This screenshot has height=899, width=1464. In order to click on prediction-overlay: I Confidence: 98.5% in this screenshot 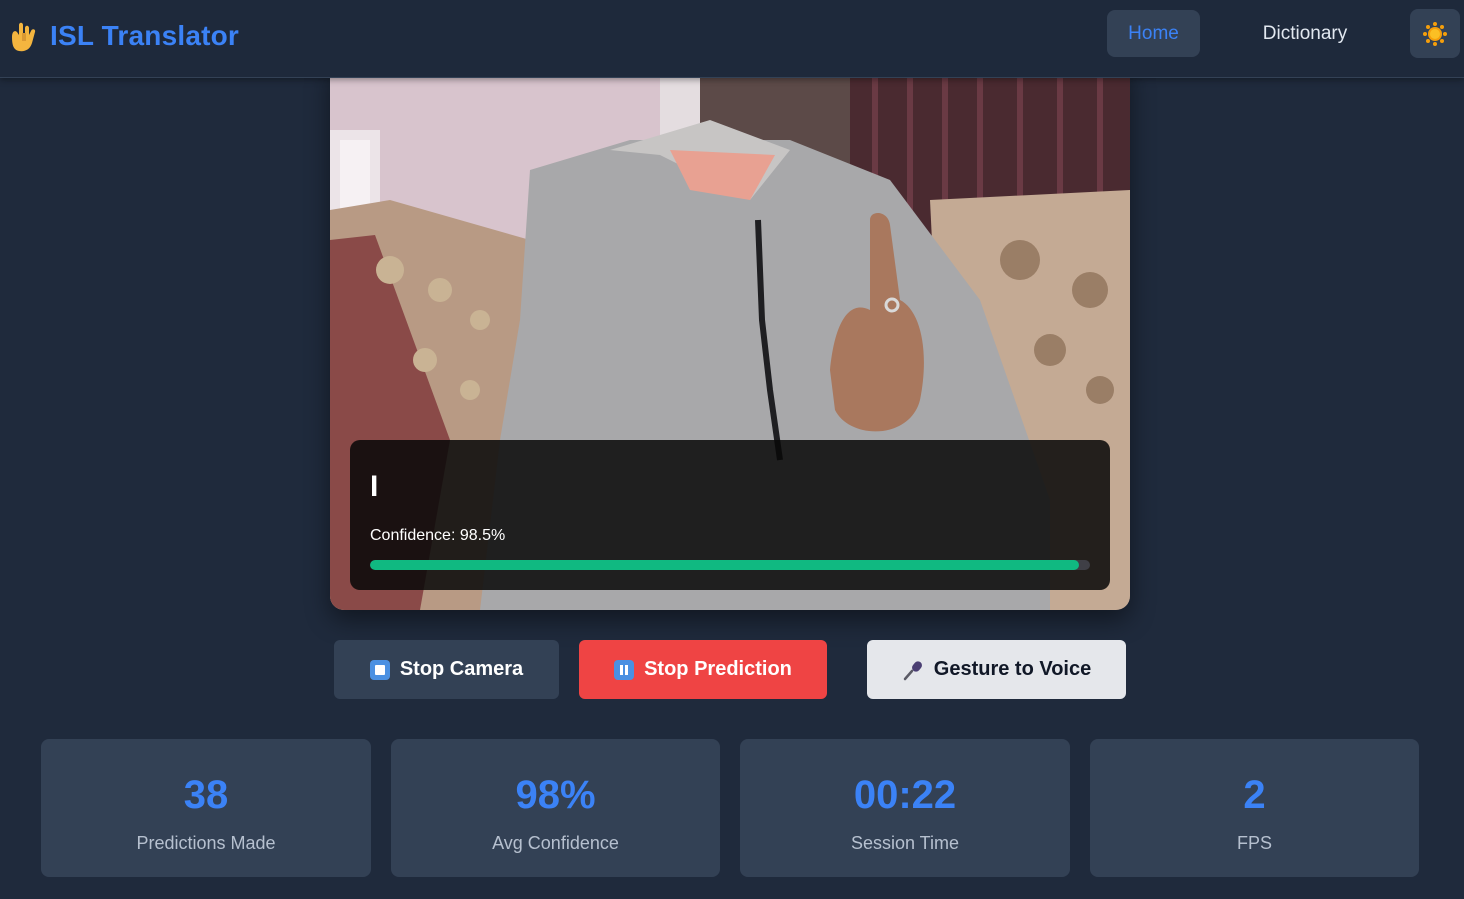, I will do `click(730, 515)`.